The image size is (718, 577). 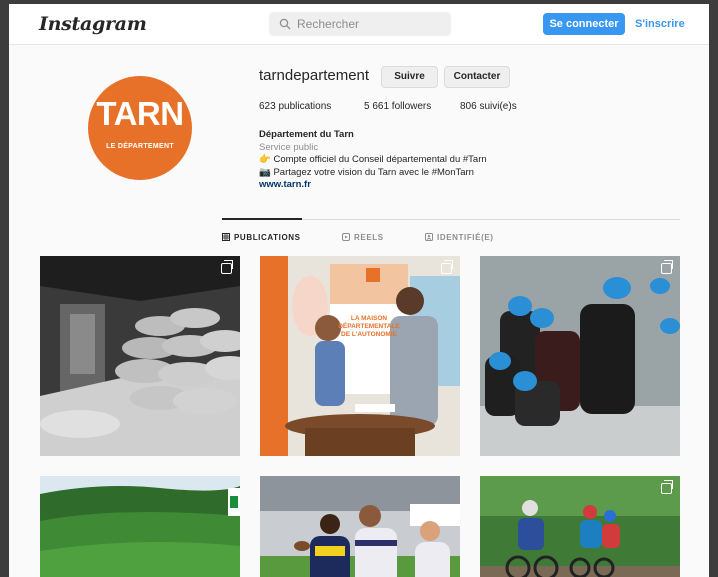 I want to click on instagram-logo: Instagram, so click(x=93, y=24).